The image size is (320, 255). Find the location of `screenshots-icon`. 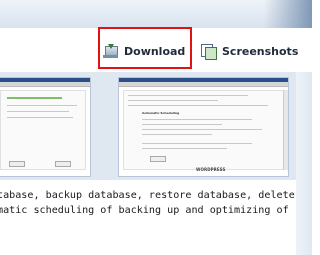

screenshots-icon is located at coordinates (209, 52).